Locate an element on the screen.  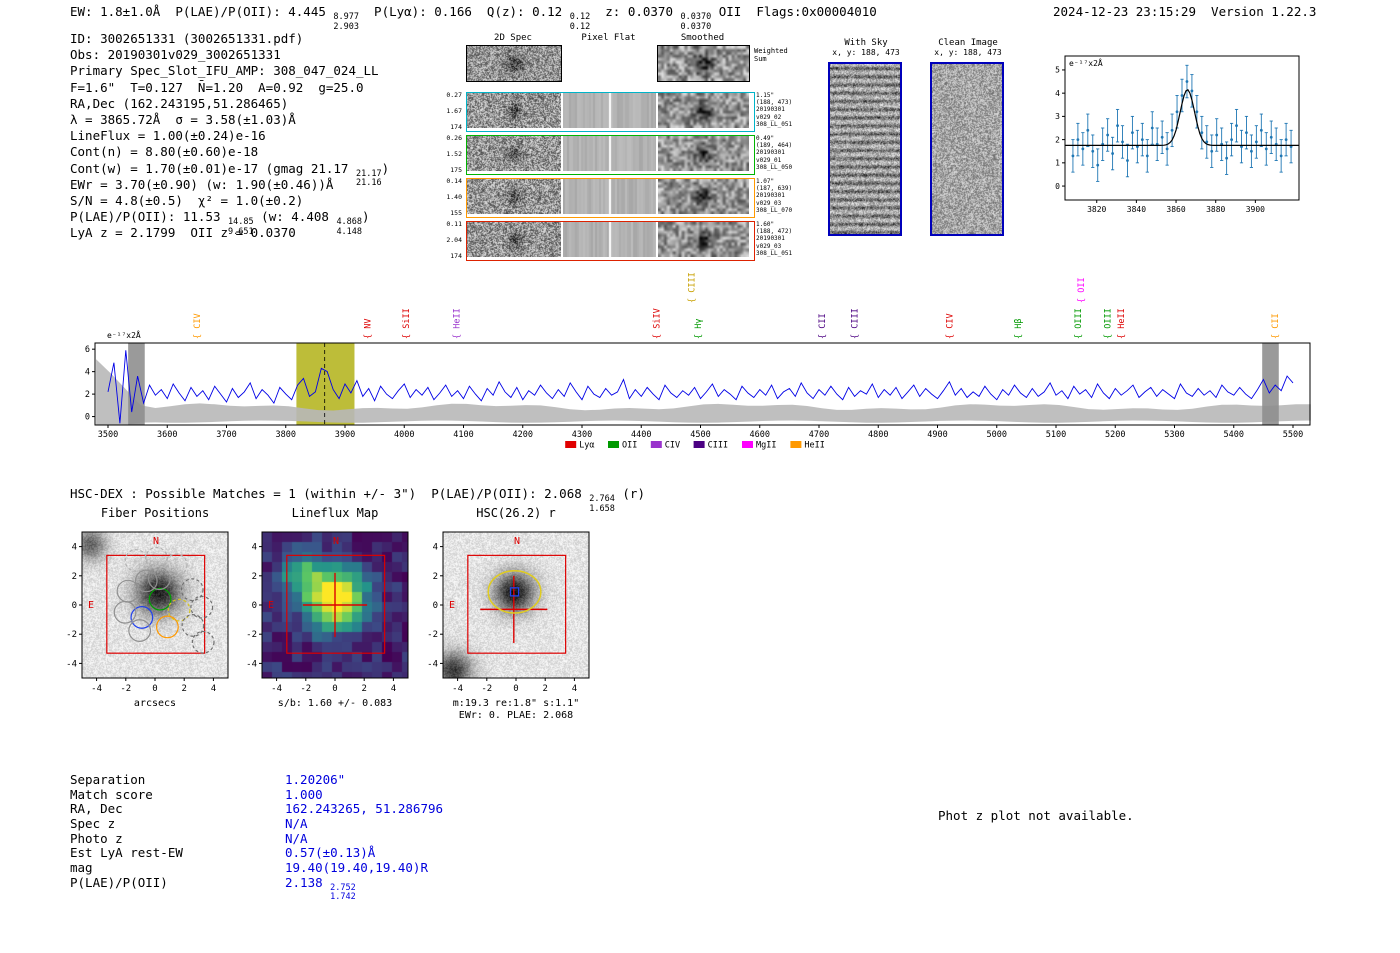
qz-frac: 0.12 0.12 is located at coordinates (580, 22).